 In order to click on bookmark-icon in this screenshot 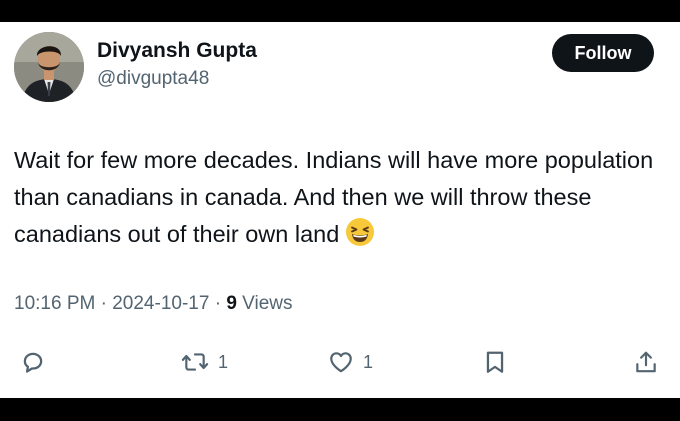, I will do `click(495, 362)`.